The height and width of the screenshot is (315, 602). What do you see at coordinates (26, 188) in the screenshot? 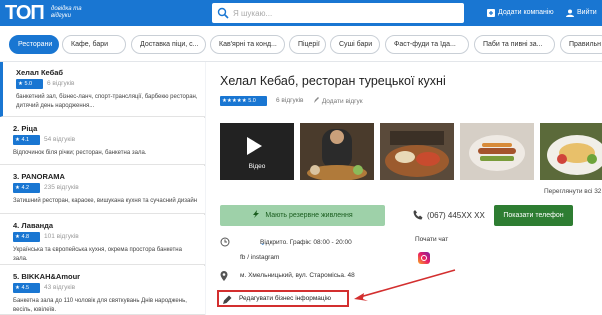
I see `rating-badge: ★ 4.2` at bounding box center [26, 188].